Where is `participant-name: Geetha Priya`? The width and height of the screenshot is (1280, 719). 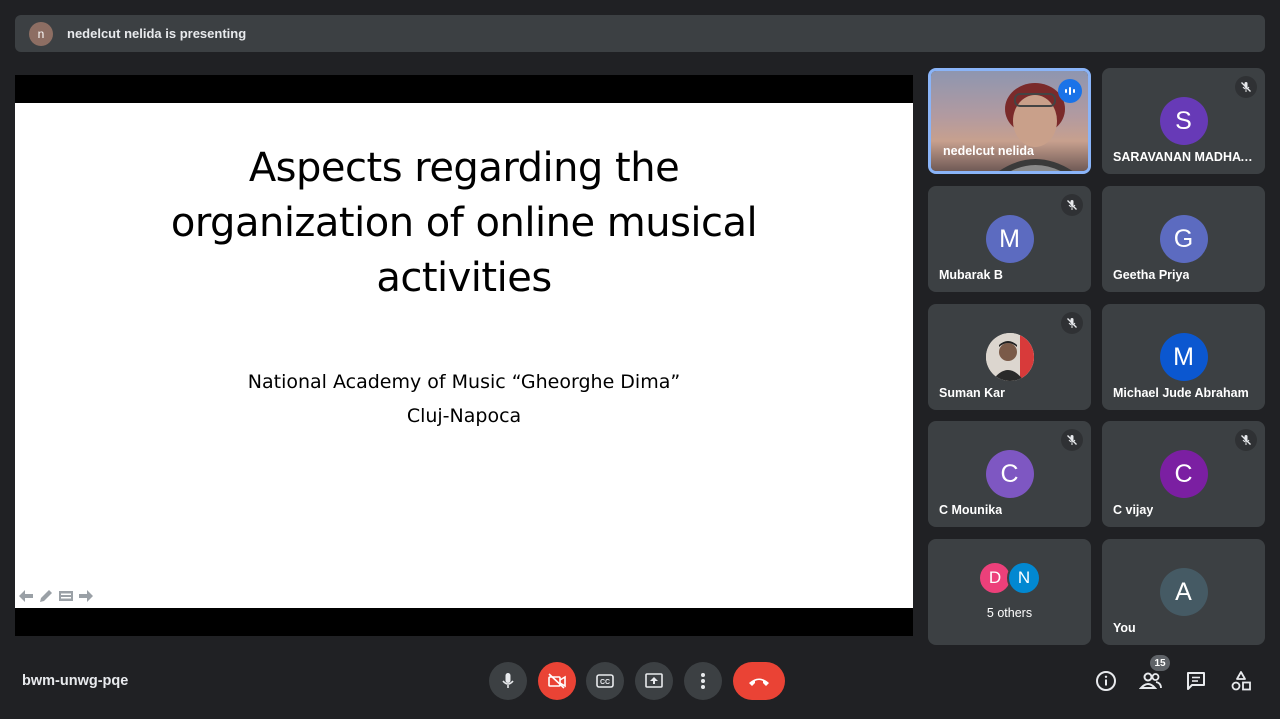 participant-name: Geetha Priya is located at coordinates (1151, 275).